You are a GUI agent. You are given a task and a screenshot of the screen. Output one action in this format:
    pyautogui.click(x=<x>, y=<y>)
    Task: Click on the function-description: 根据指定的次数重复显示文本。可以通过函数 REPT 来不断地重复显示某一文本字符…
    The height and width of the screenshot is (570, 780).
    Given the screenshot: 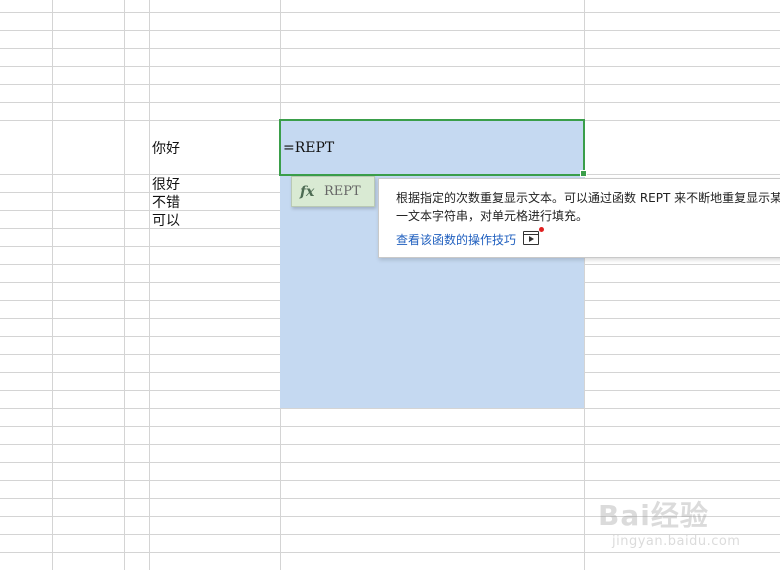 What is the action you would take?
    pyautogui.click(x=588, y=207)
    